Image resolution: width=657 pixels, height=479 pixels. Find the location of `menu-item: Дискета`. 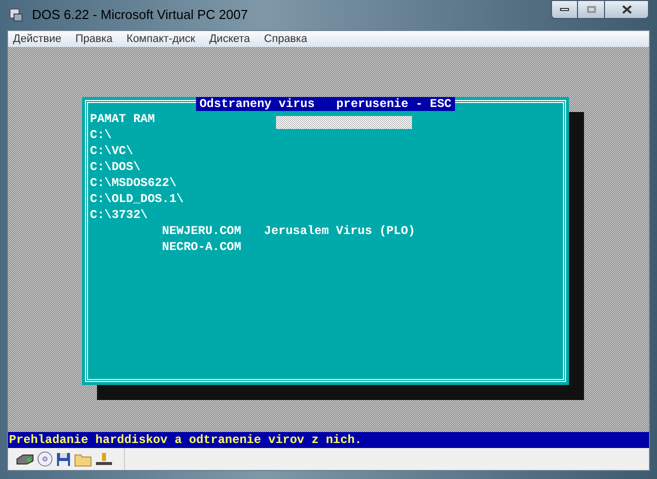

menu-item: Дискета is located at coordinates (229, 39).